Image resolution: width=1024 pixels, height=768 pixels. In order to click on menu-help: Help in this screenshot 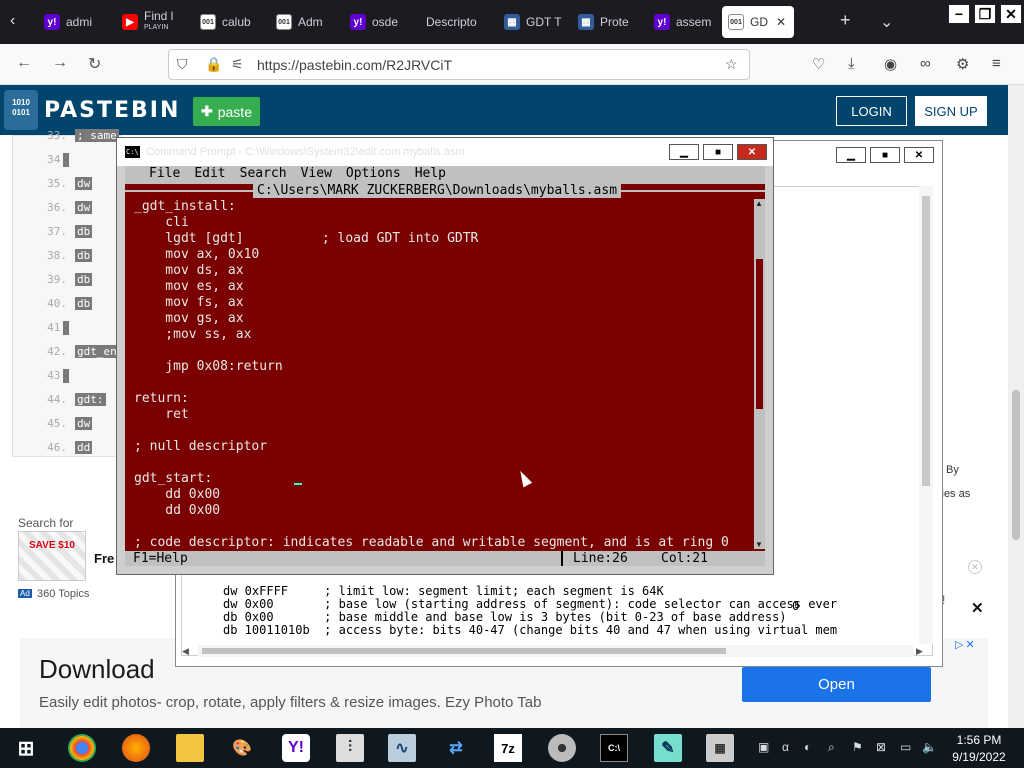, I will do `click(430, 175)`.